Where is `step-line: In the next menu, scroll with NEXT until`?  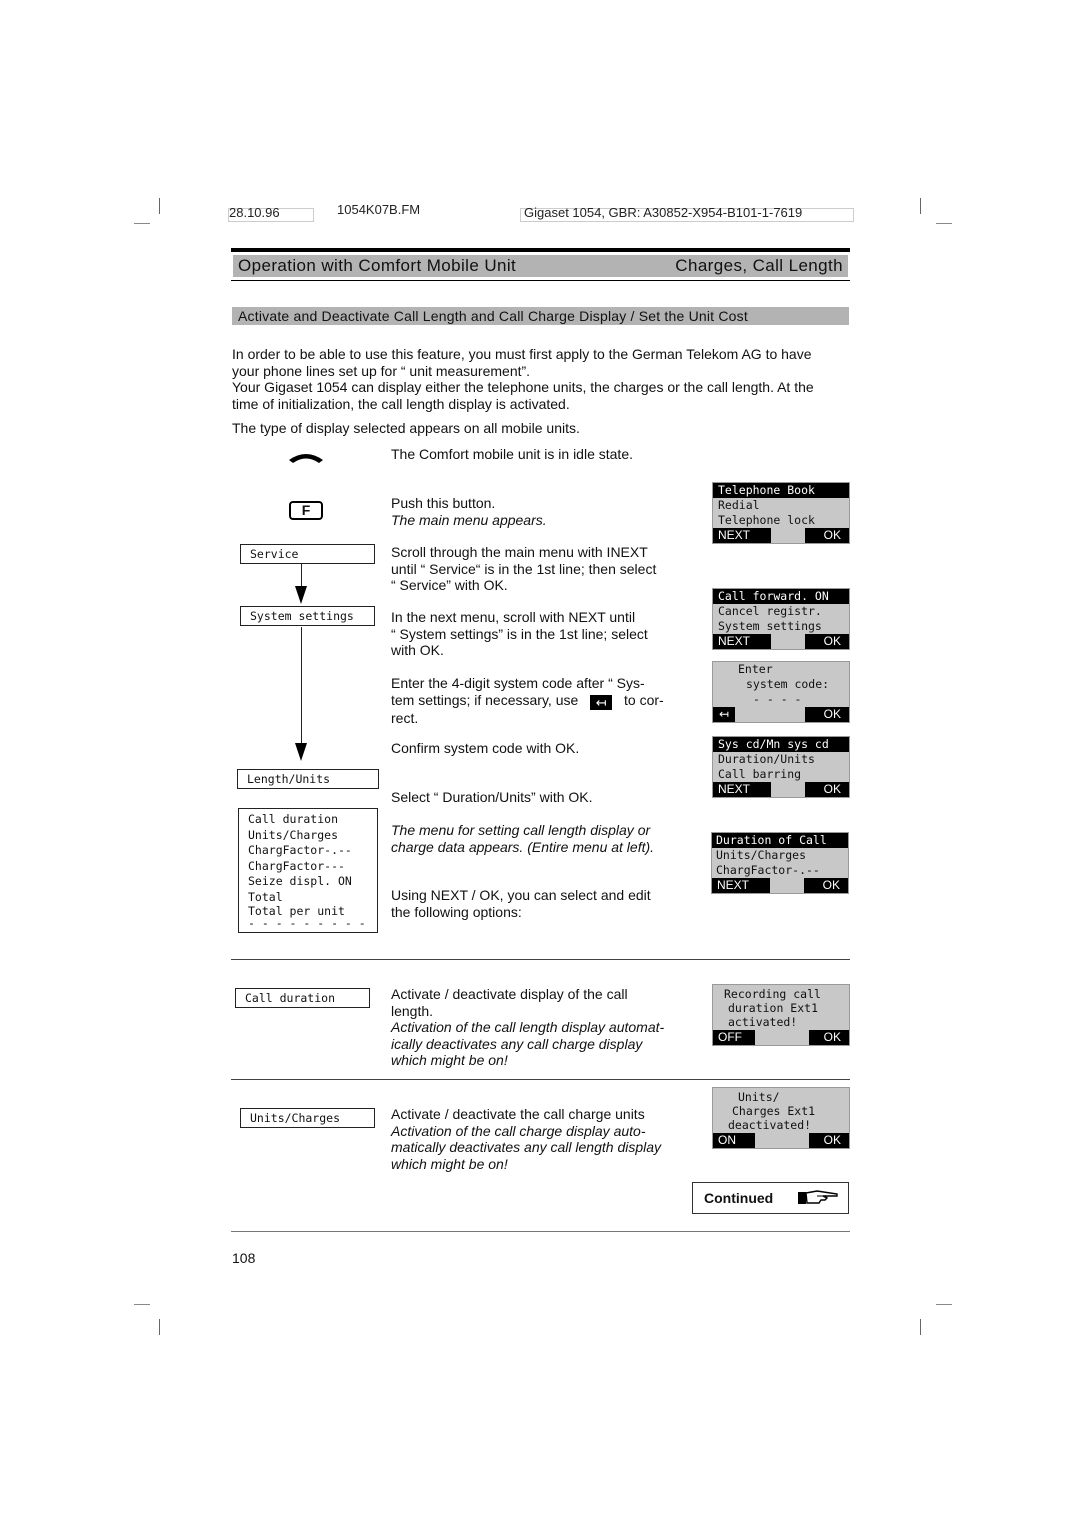
step-line: In the next menu, scroll with NEXT until is located at coordinates (513, 617).